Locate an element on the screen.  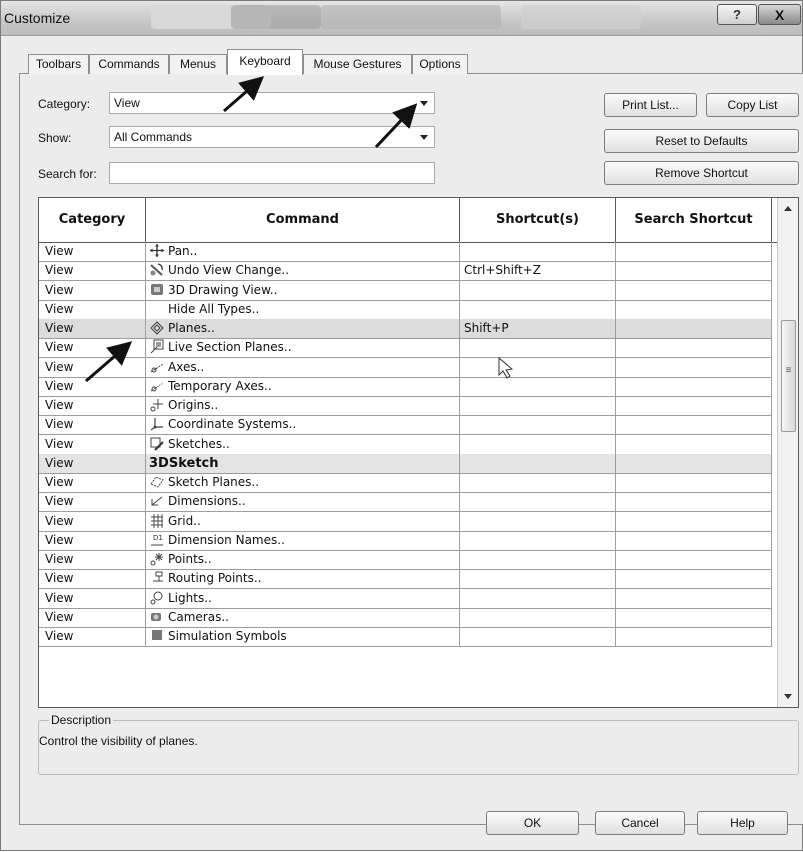
command-cell: D1 Dimension Names.. is located at coordinates (303, 540).